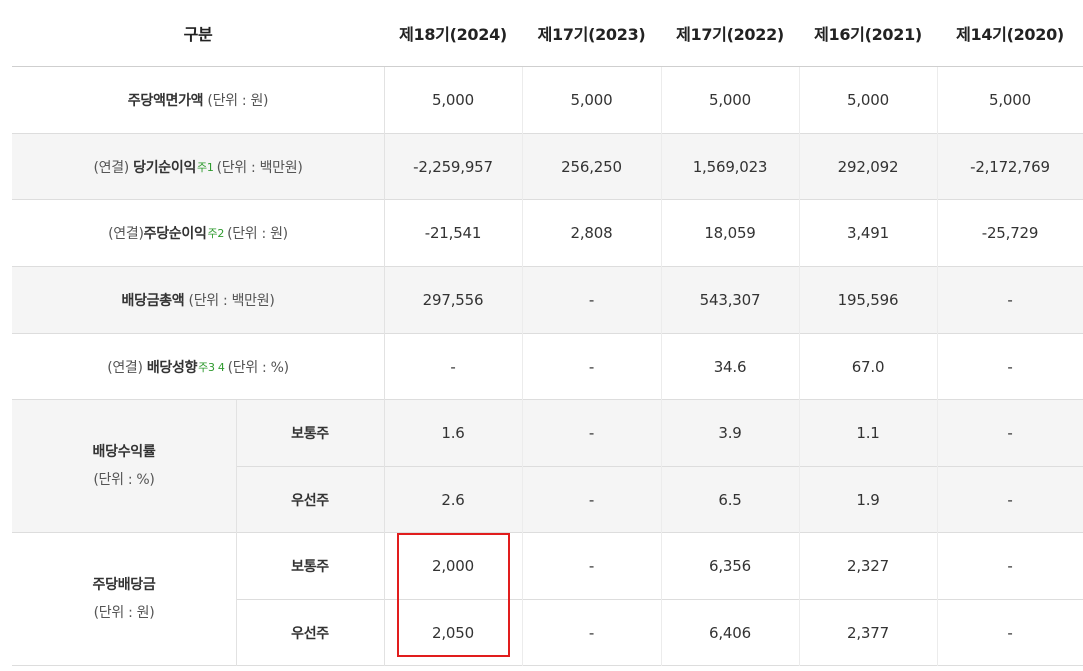 This screenshot has height=671, width=1083. I want to click on table-cell: 1,569,023, so click(730, 166).